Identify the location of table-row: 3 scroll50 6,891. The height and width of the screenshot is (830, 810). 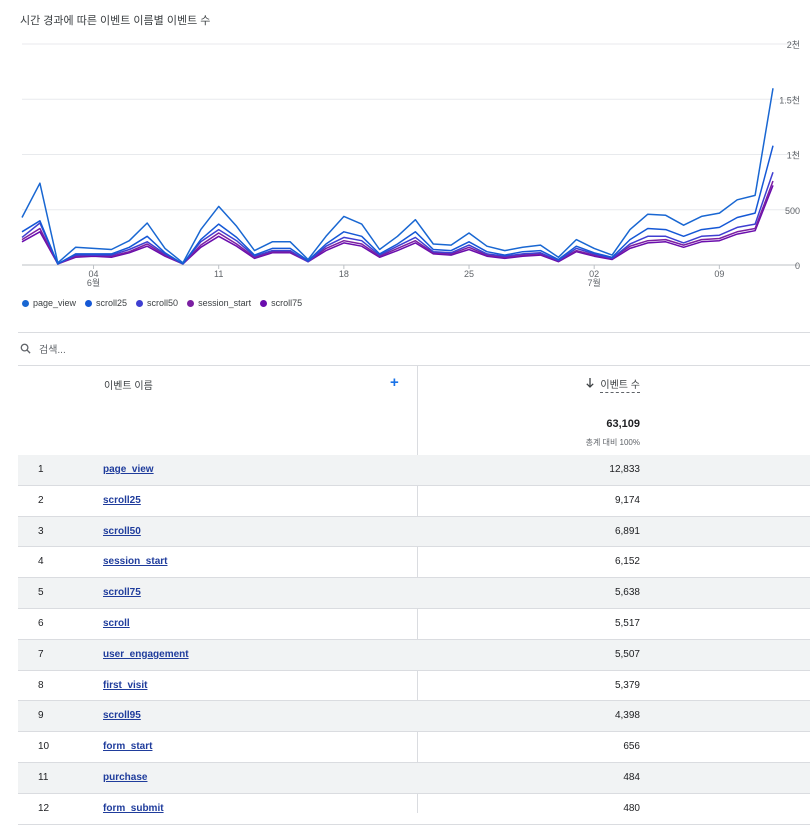
(414, 532).